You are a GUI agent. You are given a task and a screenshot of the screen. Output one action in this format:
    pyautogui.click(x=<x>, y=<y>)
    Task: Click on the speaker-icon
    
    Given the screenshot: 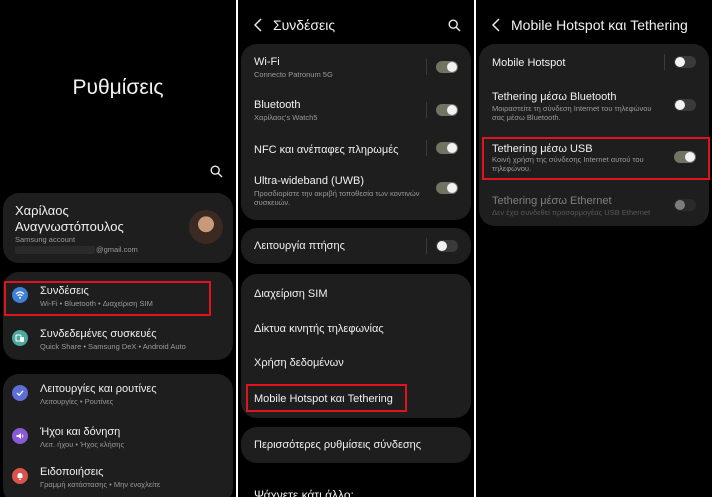 What is the action you would take?
    pyautogui.click(x=20, y=436)
    